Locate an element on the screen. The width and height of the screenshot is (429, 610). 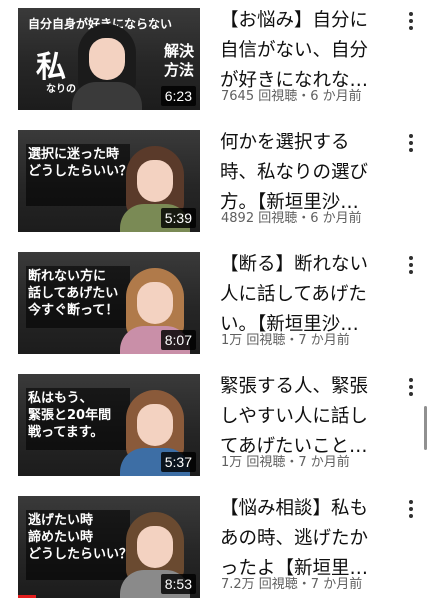
video-meta: 4892 回視聴・6 か月前 is located at coordinates (291, 218).